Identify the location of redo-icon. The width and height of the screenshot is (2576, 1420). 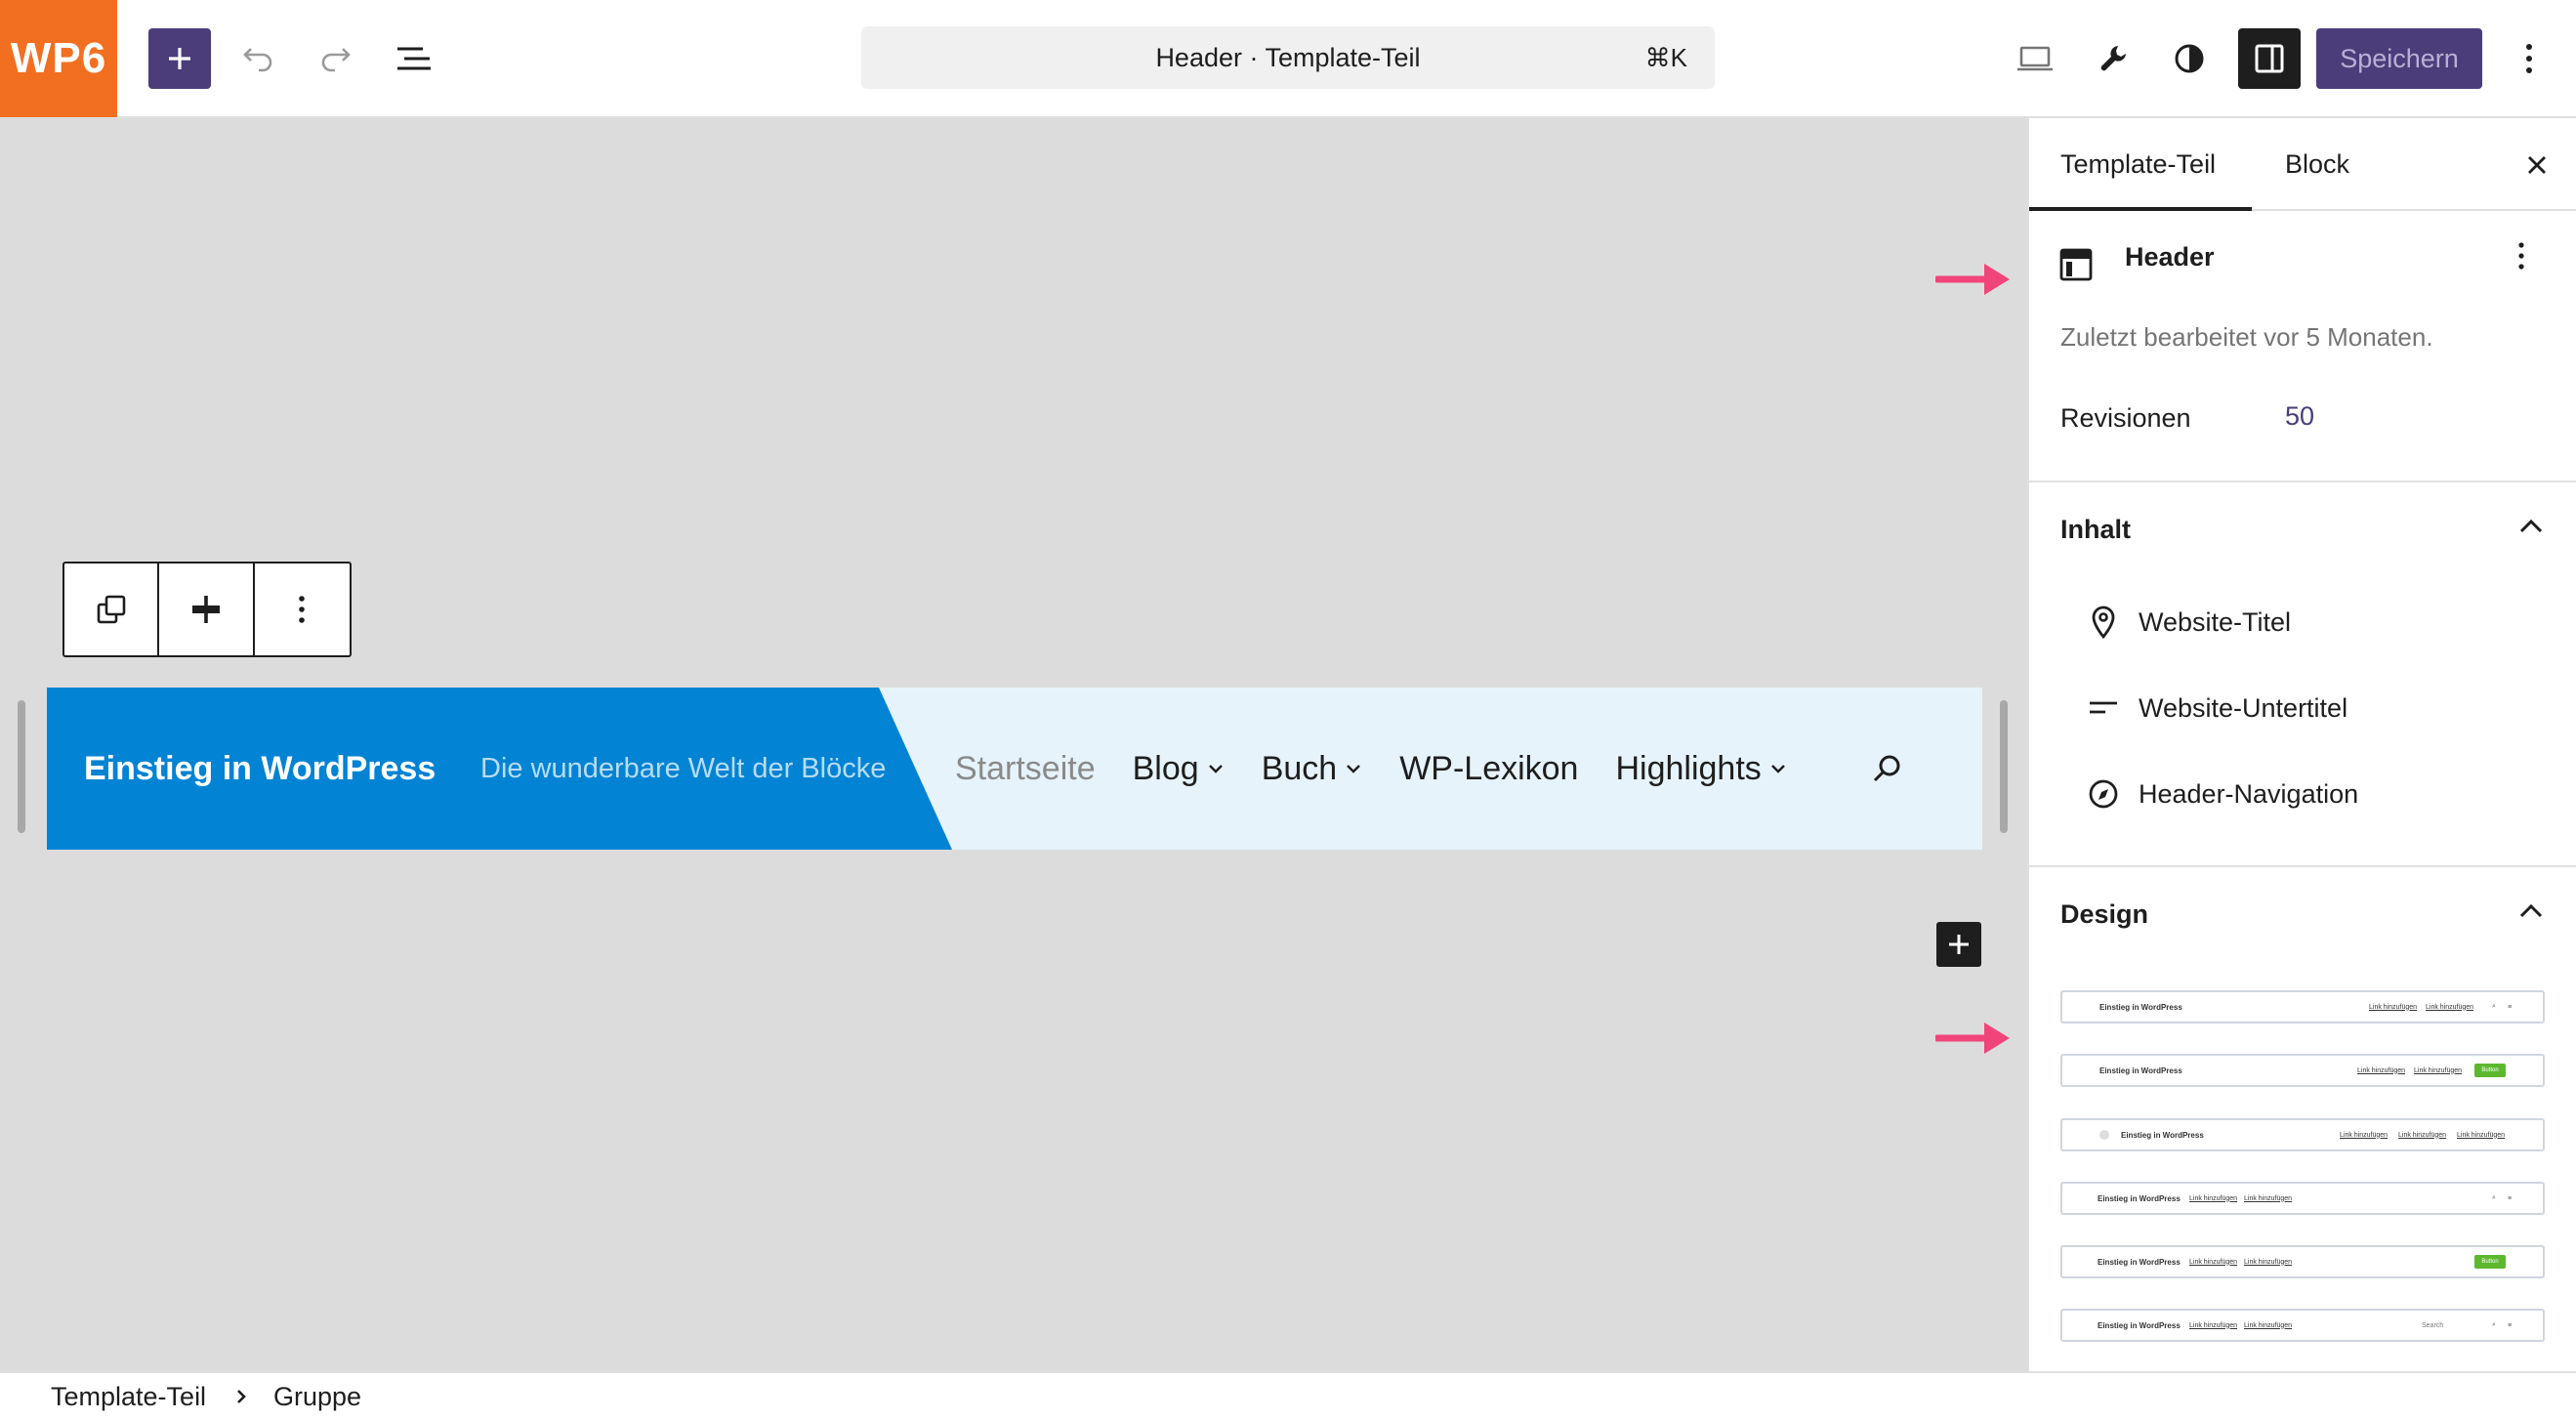
(336, 60).